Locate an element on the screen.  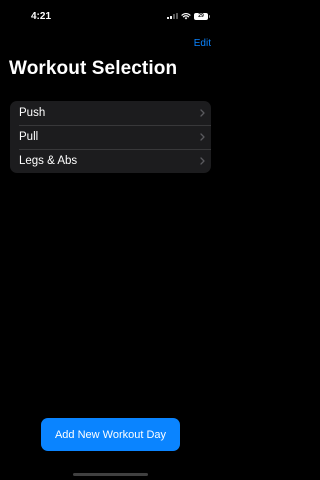
wifi-icon is located at coordinates (186, 16).